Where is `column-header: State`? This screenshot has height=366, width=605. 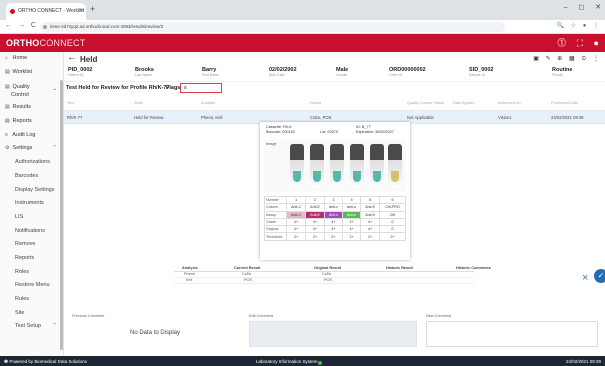 column-header: State is located at coordinates (138, 103).